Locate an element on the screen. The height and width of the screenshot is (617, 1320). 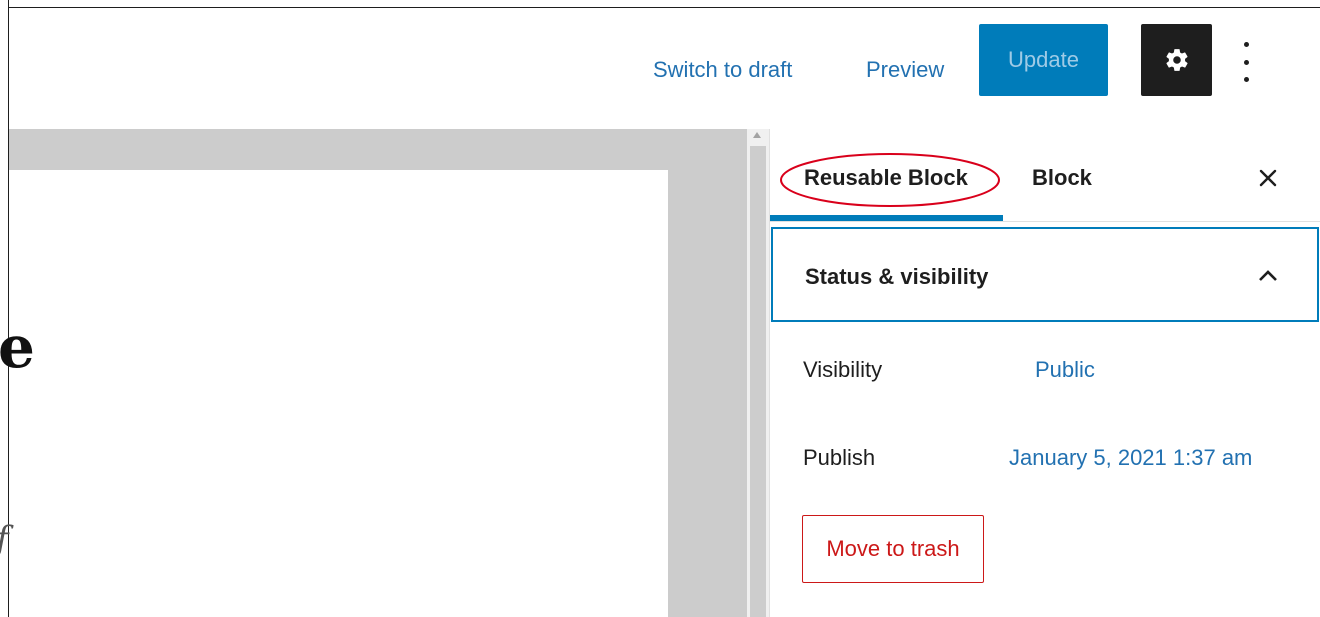
visibility-label: Visibility is located at coordinates (843, 369).